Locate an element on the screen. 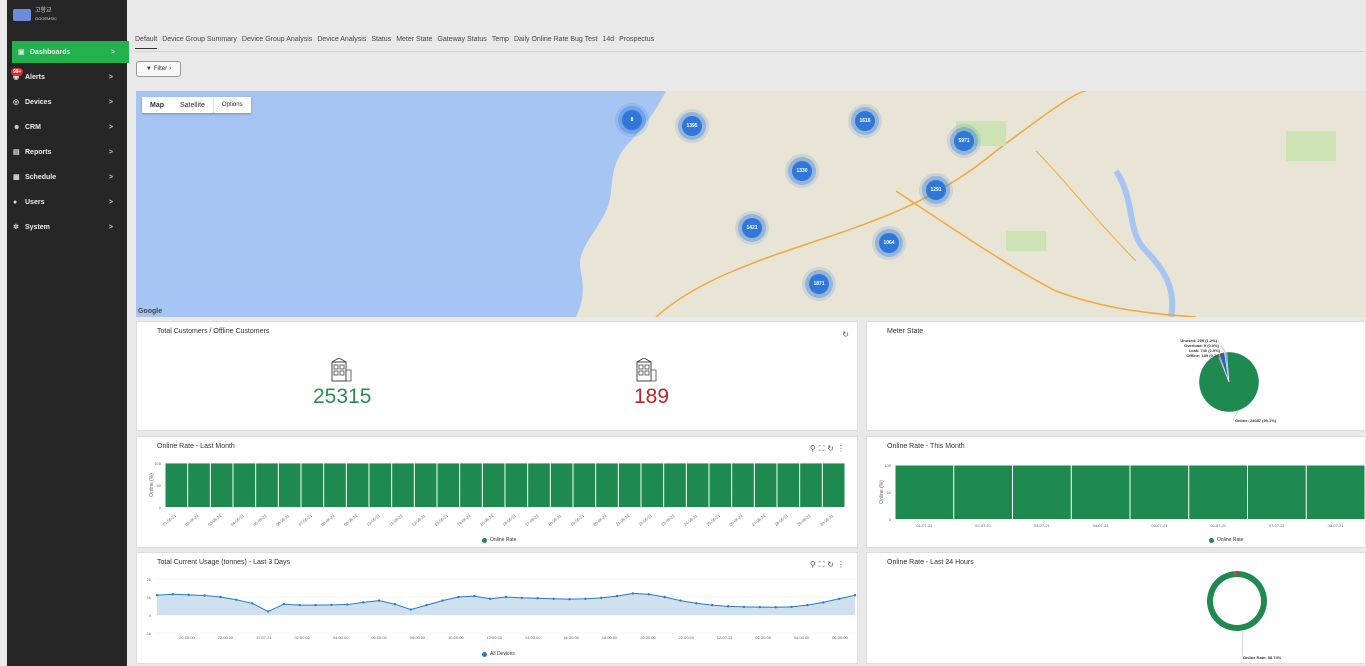 The width and height of the screenshot is (1366, 666). y-tick-label: 1k is located at coordinates (149, 597).